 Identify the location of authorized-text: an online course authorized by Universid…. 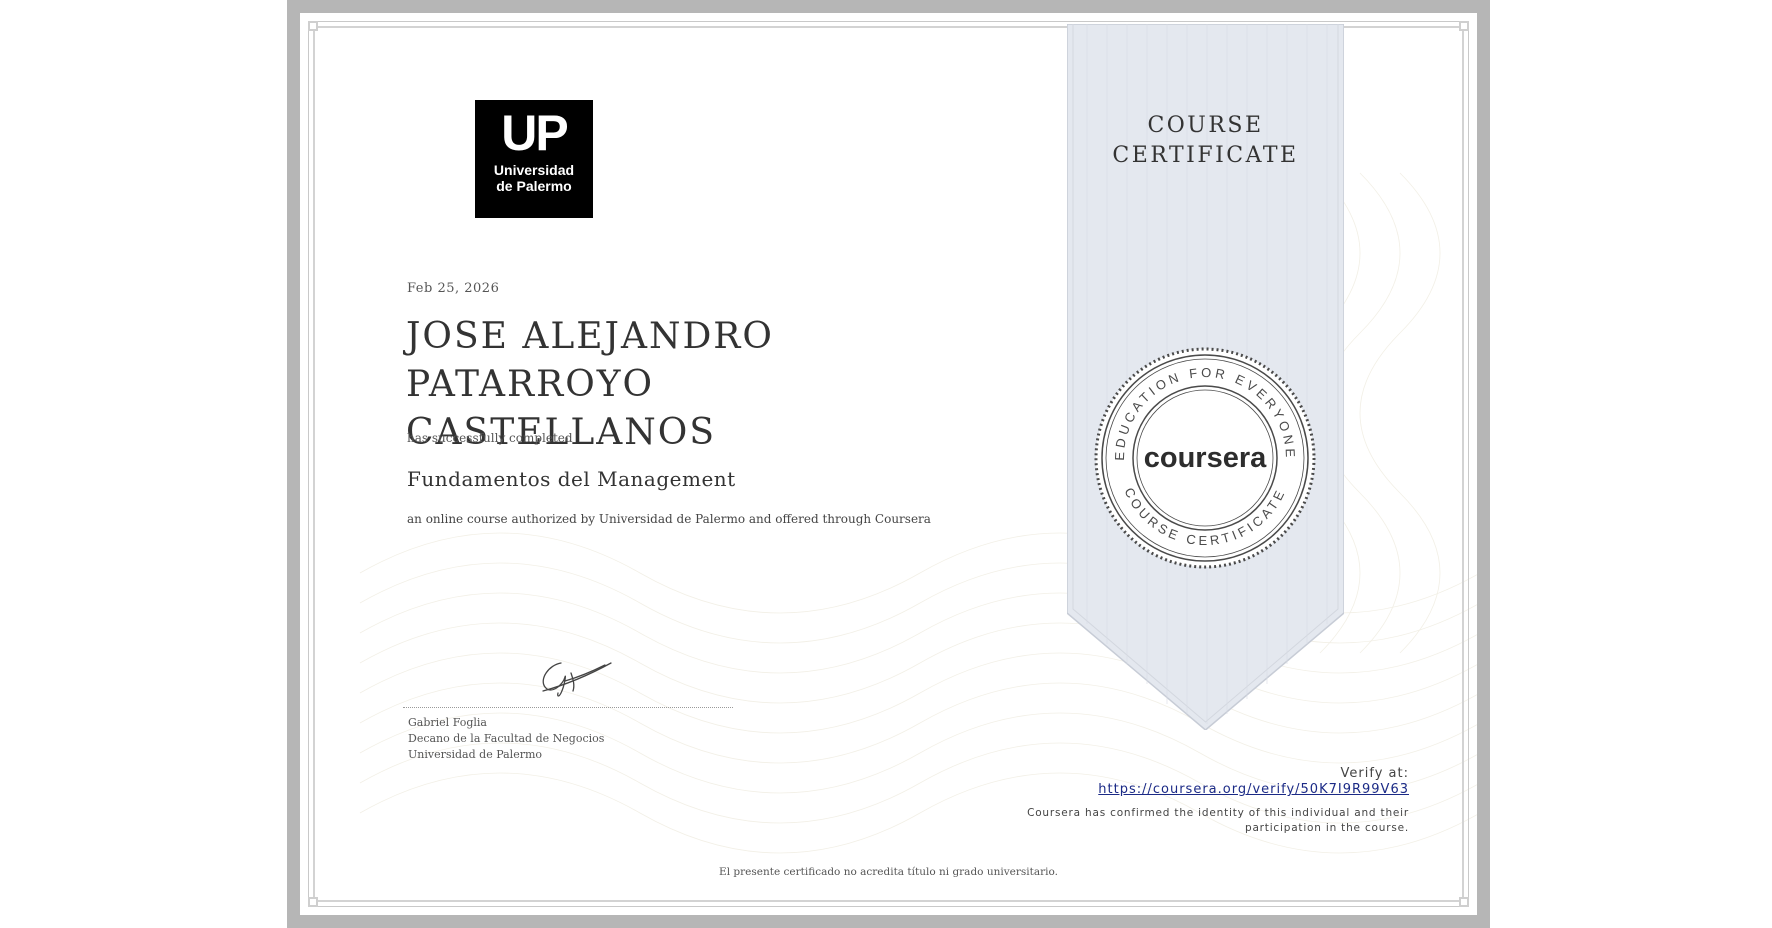
(669, 519).